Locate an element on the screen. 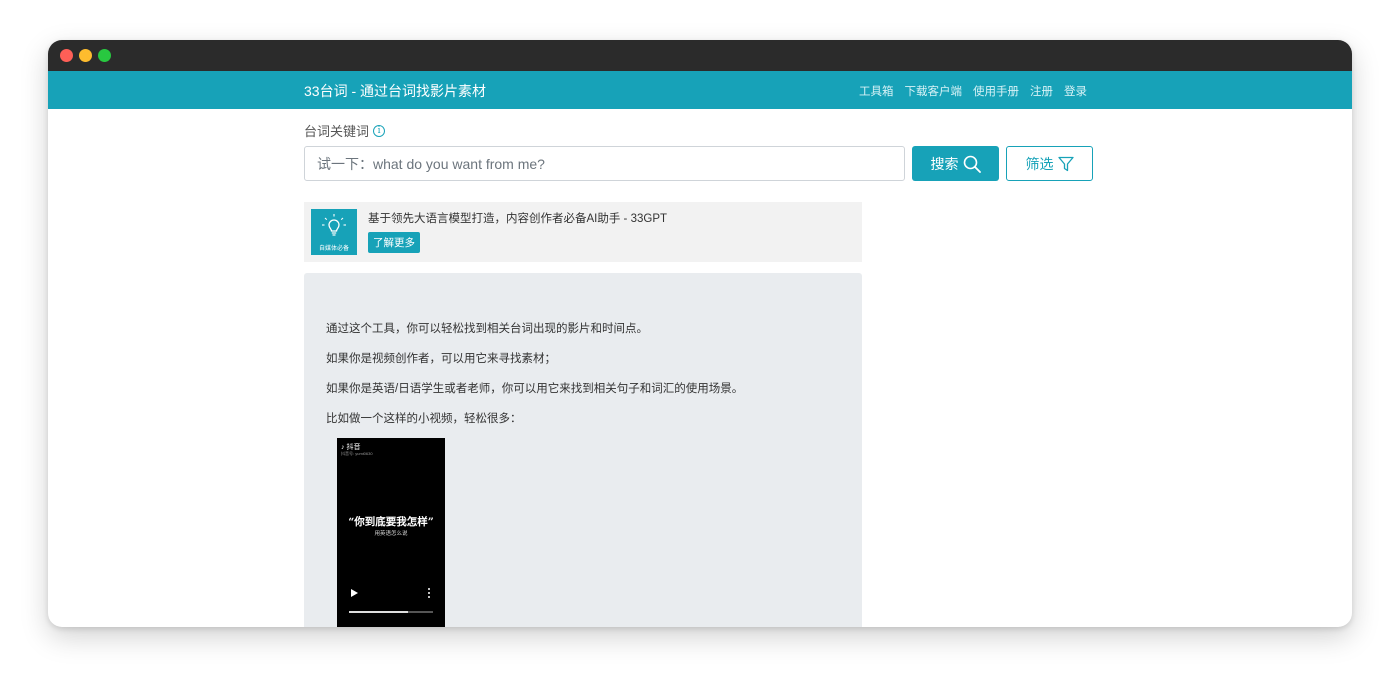 This screenshot has width=1400, height=700. ad-logo-text: 自媒体必备 is located at coordinates (333, 249).